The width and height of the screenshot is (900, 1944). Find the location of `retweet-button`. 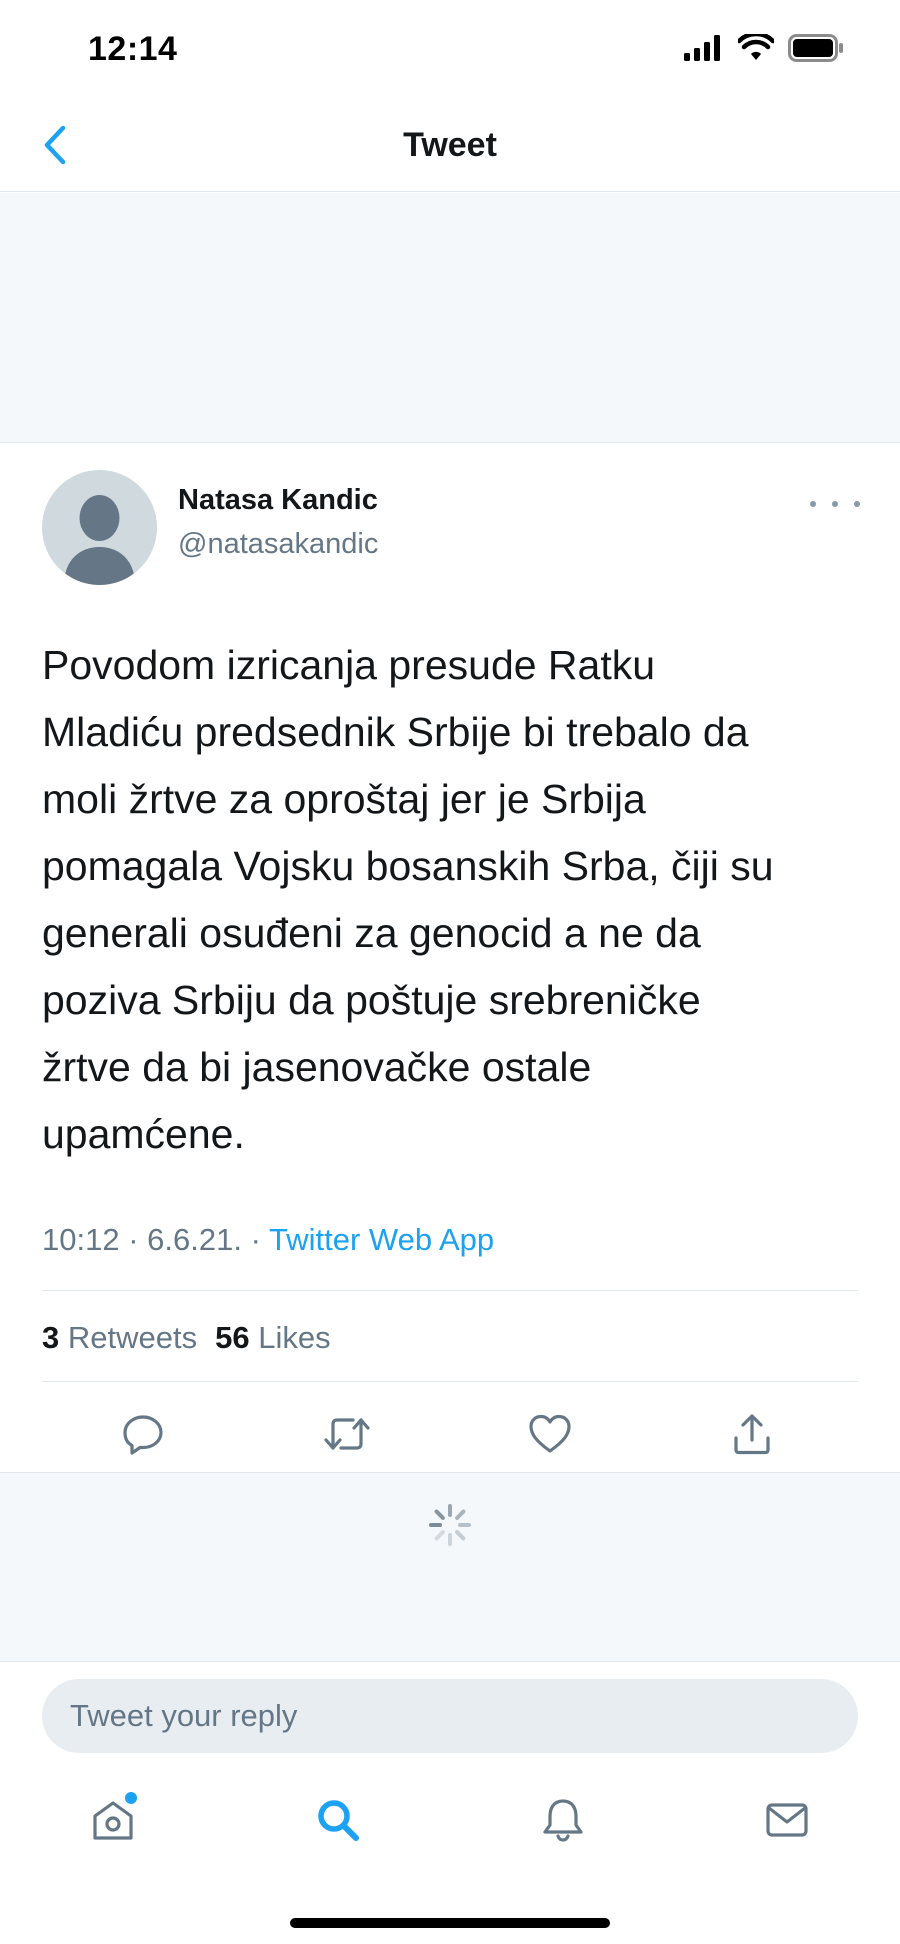

retweet-button is located at coordinates (347, 1434).